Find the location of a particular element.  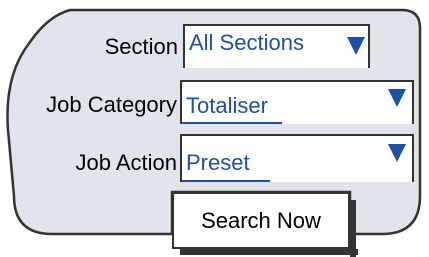

job-action-label: Job Action is located at coordinates (126, 162).